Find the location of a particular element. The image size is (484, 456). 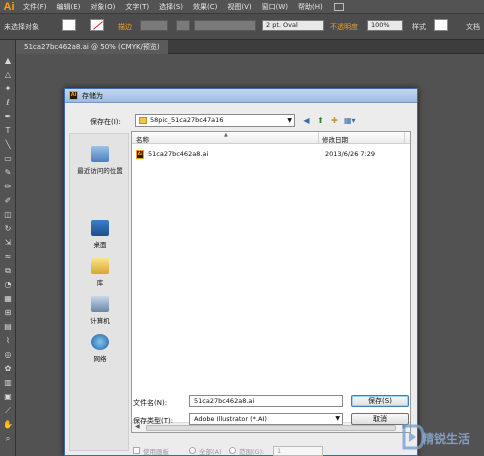

artboard-tool-icon: ▣ is located at coordinates (8, 397).